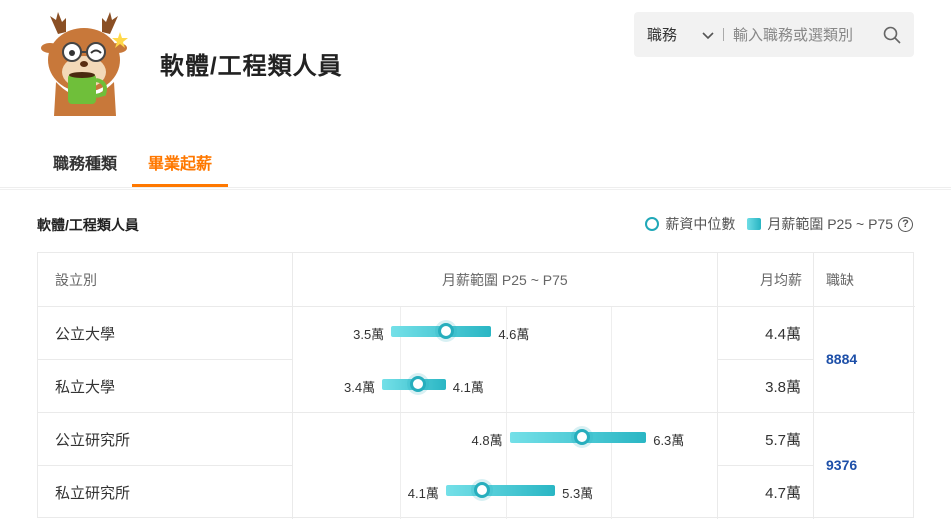 Image resolution: width=951 pixels, height=529 pixels. I want to click on search-icon, so click(892, 35).